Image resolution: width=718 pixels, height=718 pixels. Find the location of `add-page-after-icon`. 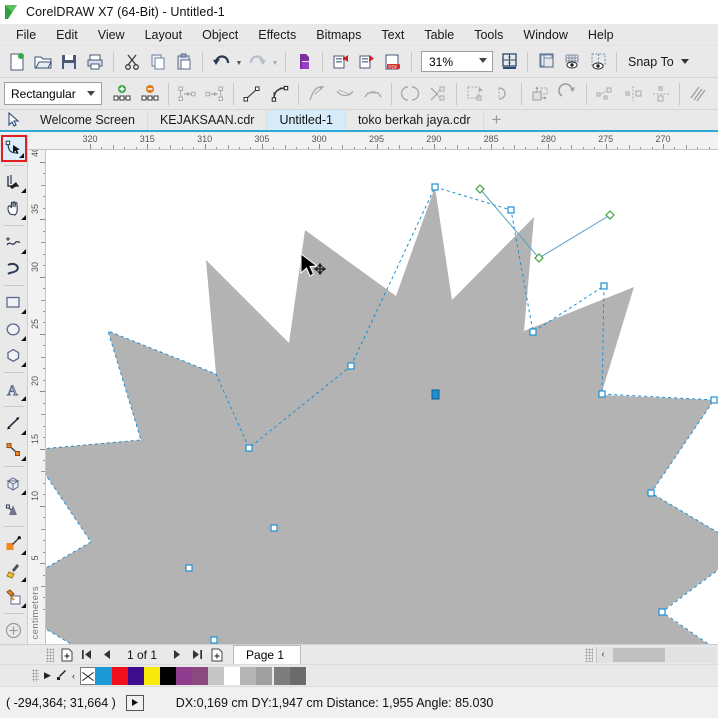

add-page-after-icon is located at coordinates (217, 655).